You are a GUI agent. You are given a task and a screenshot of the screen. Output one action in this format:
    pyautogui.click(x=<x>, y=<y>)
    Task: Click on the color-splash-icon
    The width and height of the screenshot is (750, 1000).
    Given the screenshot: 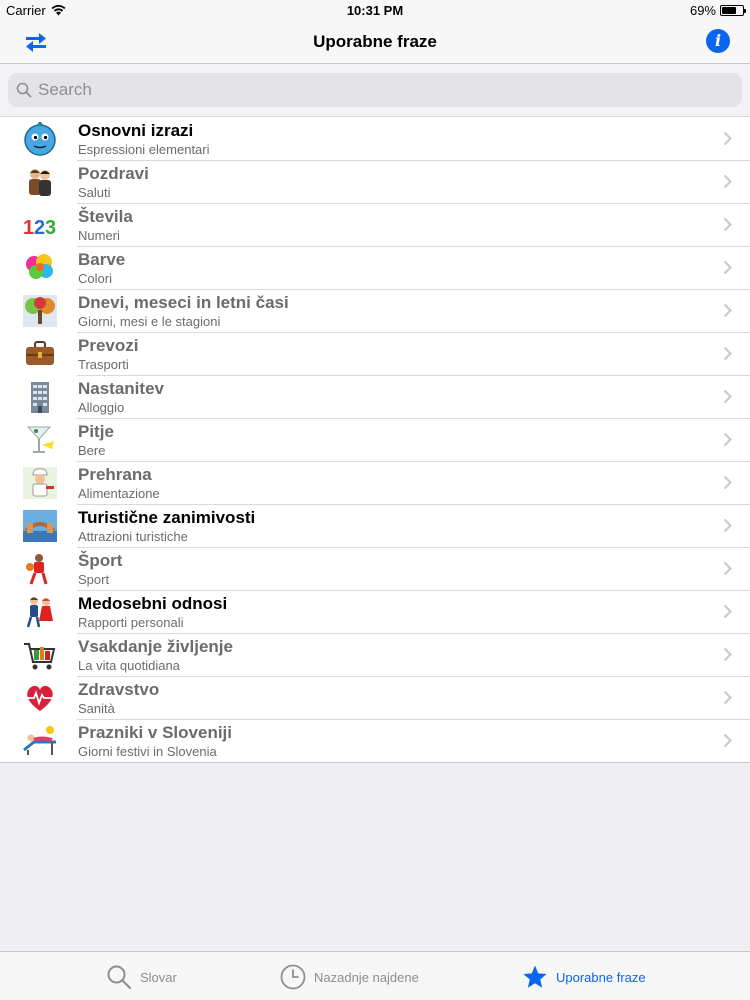 What is the action you would take?
    pyautogui.click(x=39, y=266)
    